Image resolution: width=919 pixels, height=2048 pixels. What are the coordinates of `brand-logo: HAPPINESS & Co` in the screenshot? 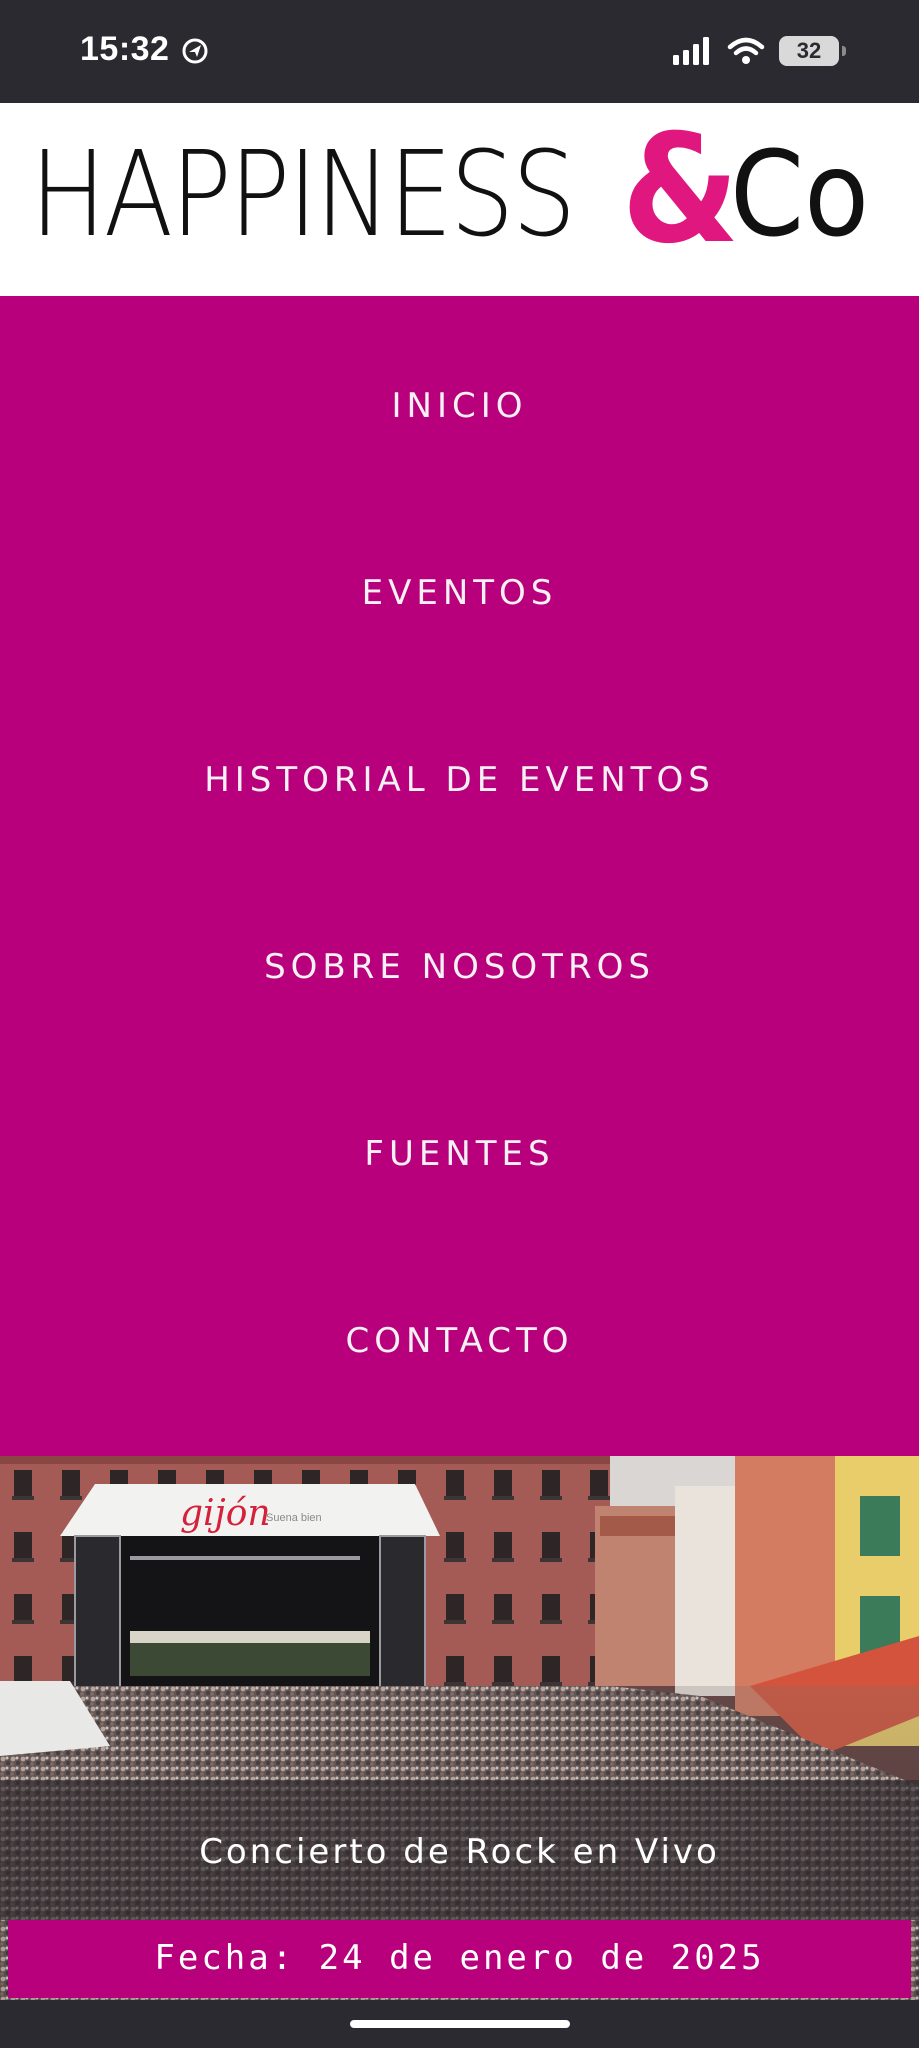 It's located at (460, 198).